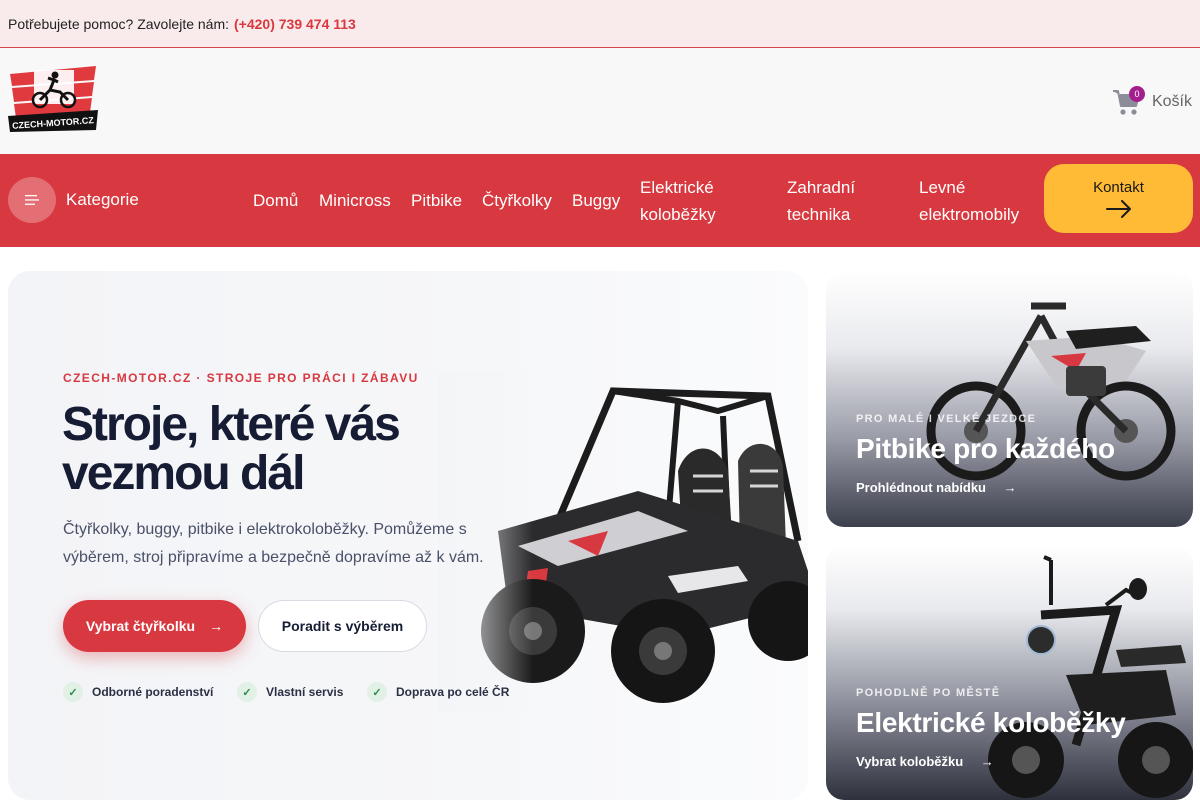 The image size is (1200, 800). I want to click on nav-item-garden-technology: Zahradní technika, so click(839, 201).